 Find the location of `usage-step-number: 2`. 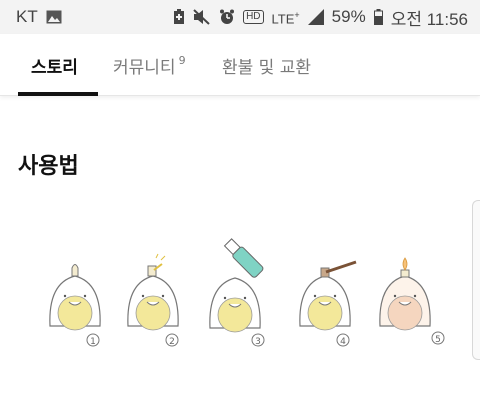

usage-step-number: 2 is located at coordinates (172, 342).